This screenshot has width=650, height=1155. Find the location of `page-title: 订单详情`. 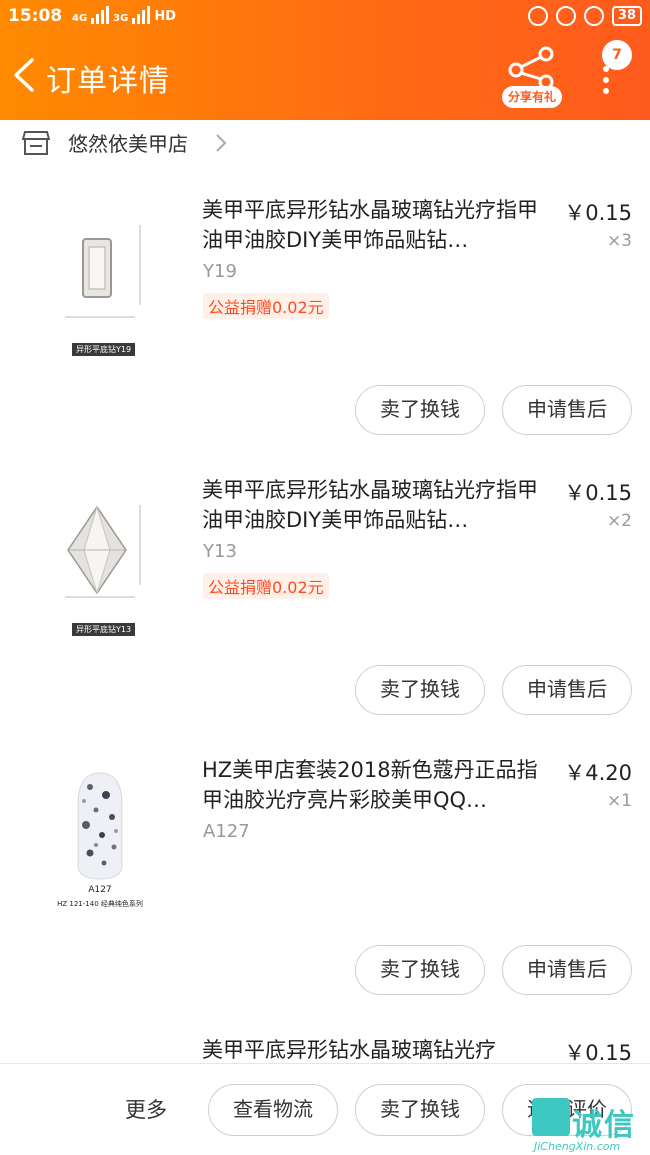

page-title: 订单详情 is located at coordinates (108, 81).